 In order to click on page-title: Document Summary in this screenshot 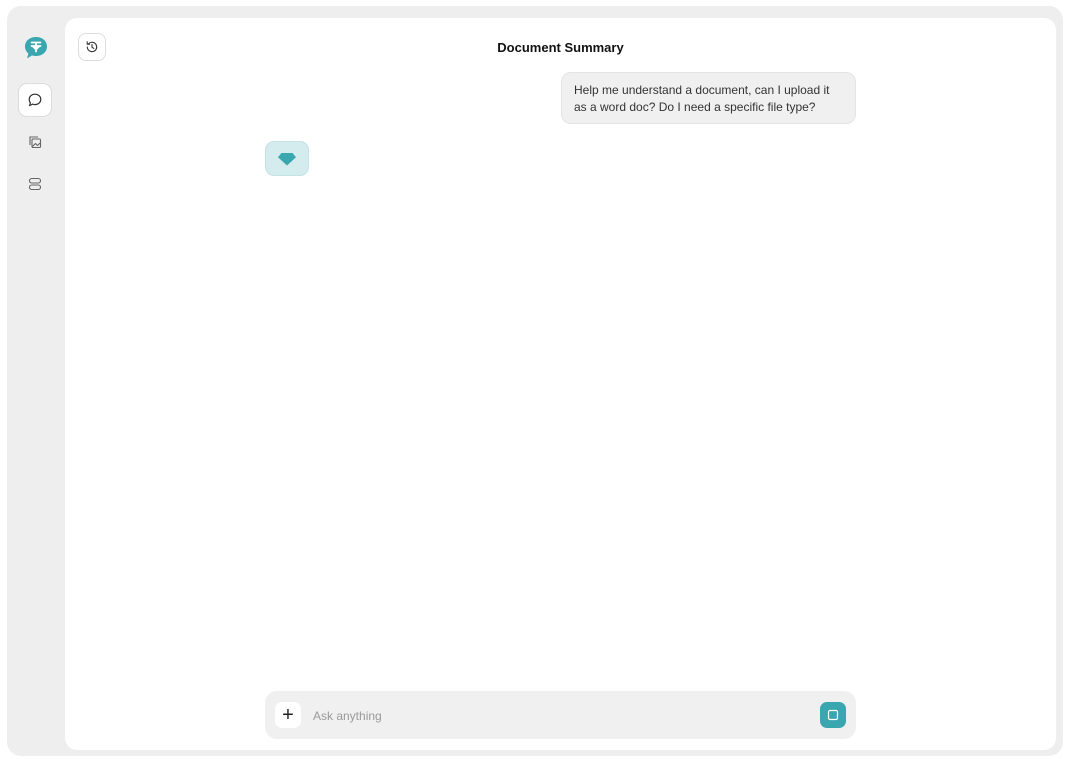, I will do `click(560, 47)`.